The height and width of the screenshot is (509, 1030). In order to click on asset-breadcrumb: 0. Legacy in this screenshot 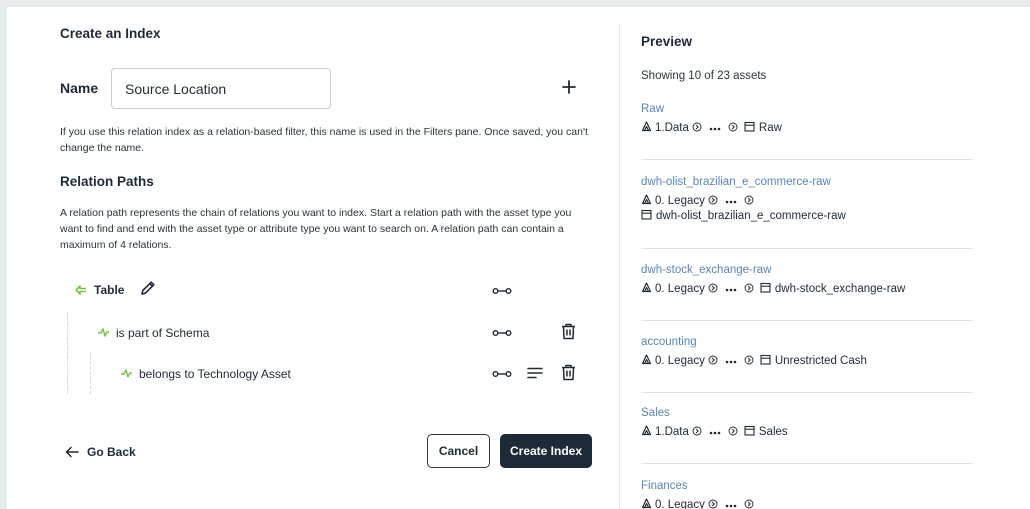, I will do `click(807, 503)`.